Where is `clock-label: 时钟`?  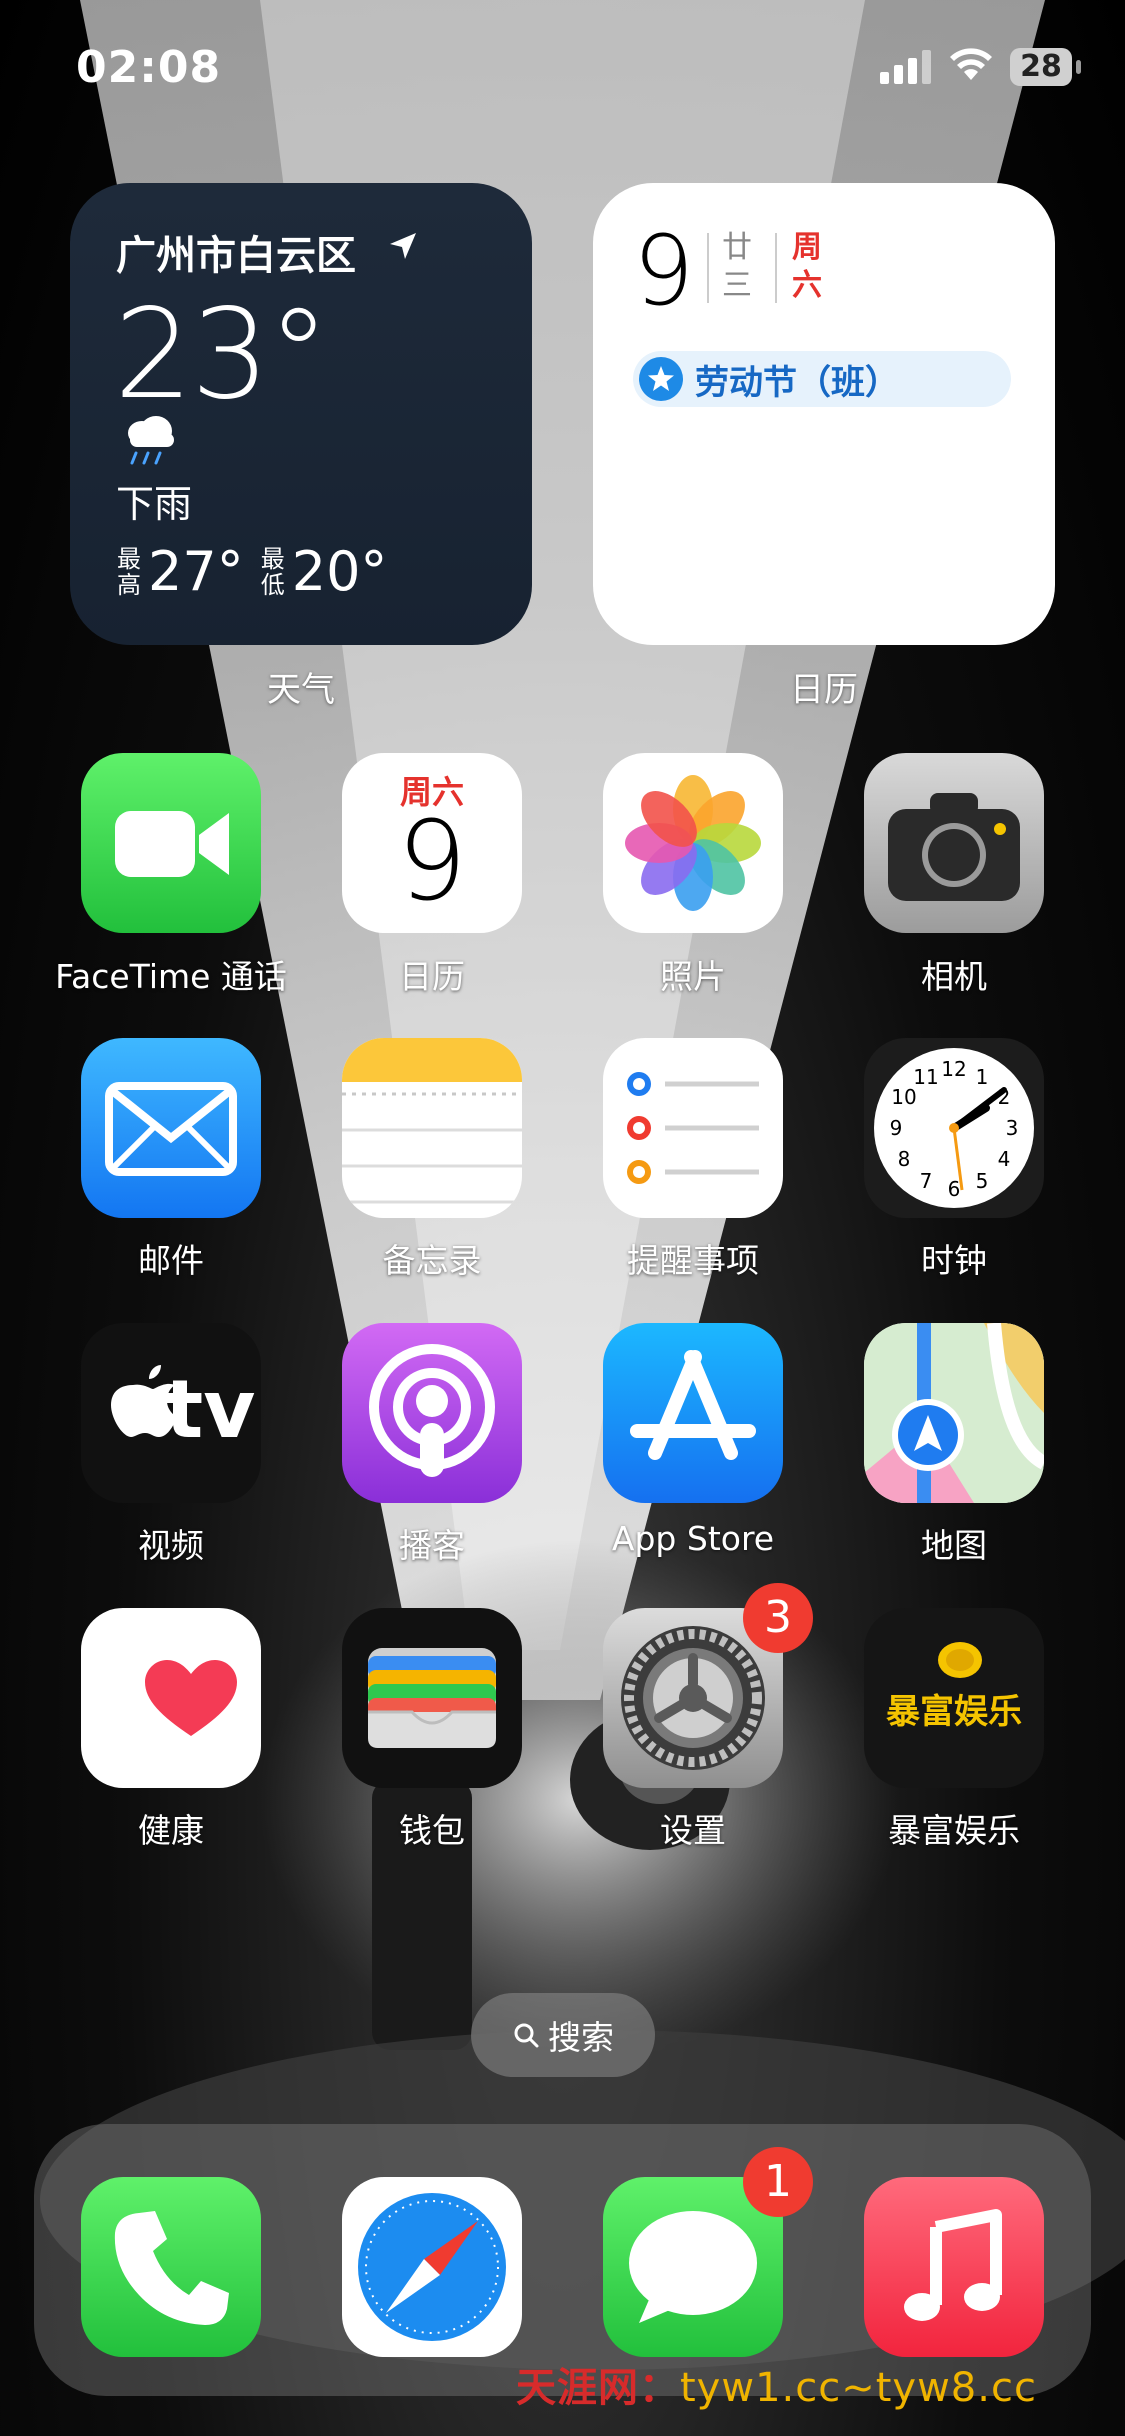
clock-label: 时钟 is located at coordinates (954, 1260).